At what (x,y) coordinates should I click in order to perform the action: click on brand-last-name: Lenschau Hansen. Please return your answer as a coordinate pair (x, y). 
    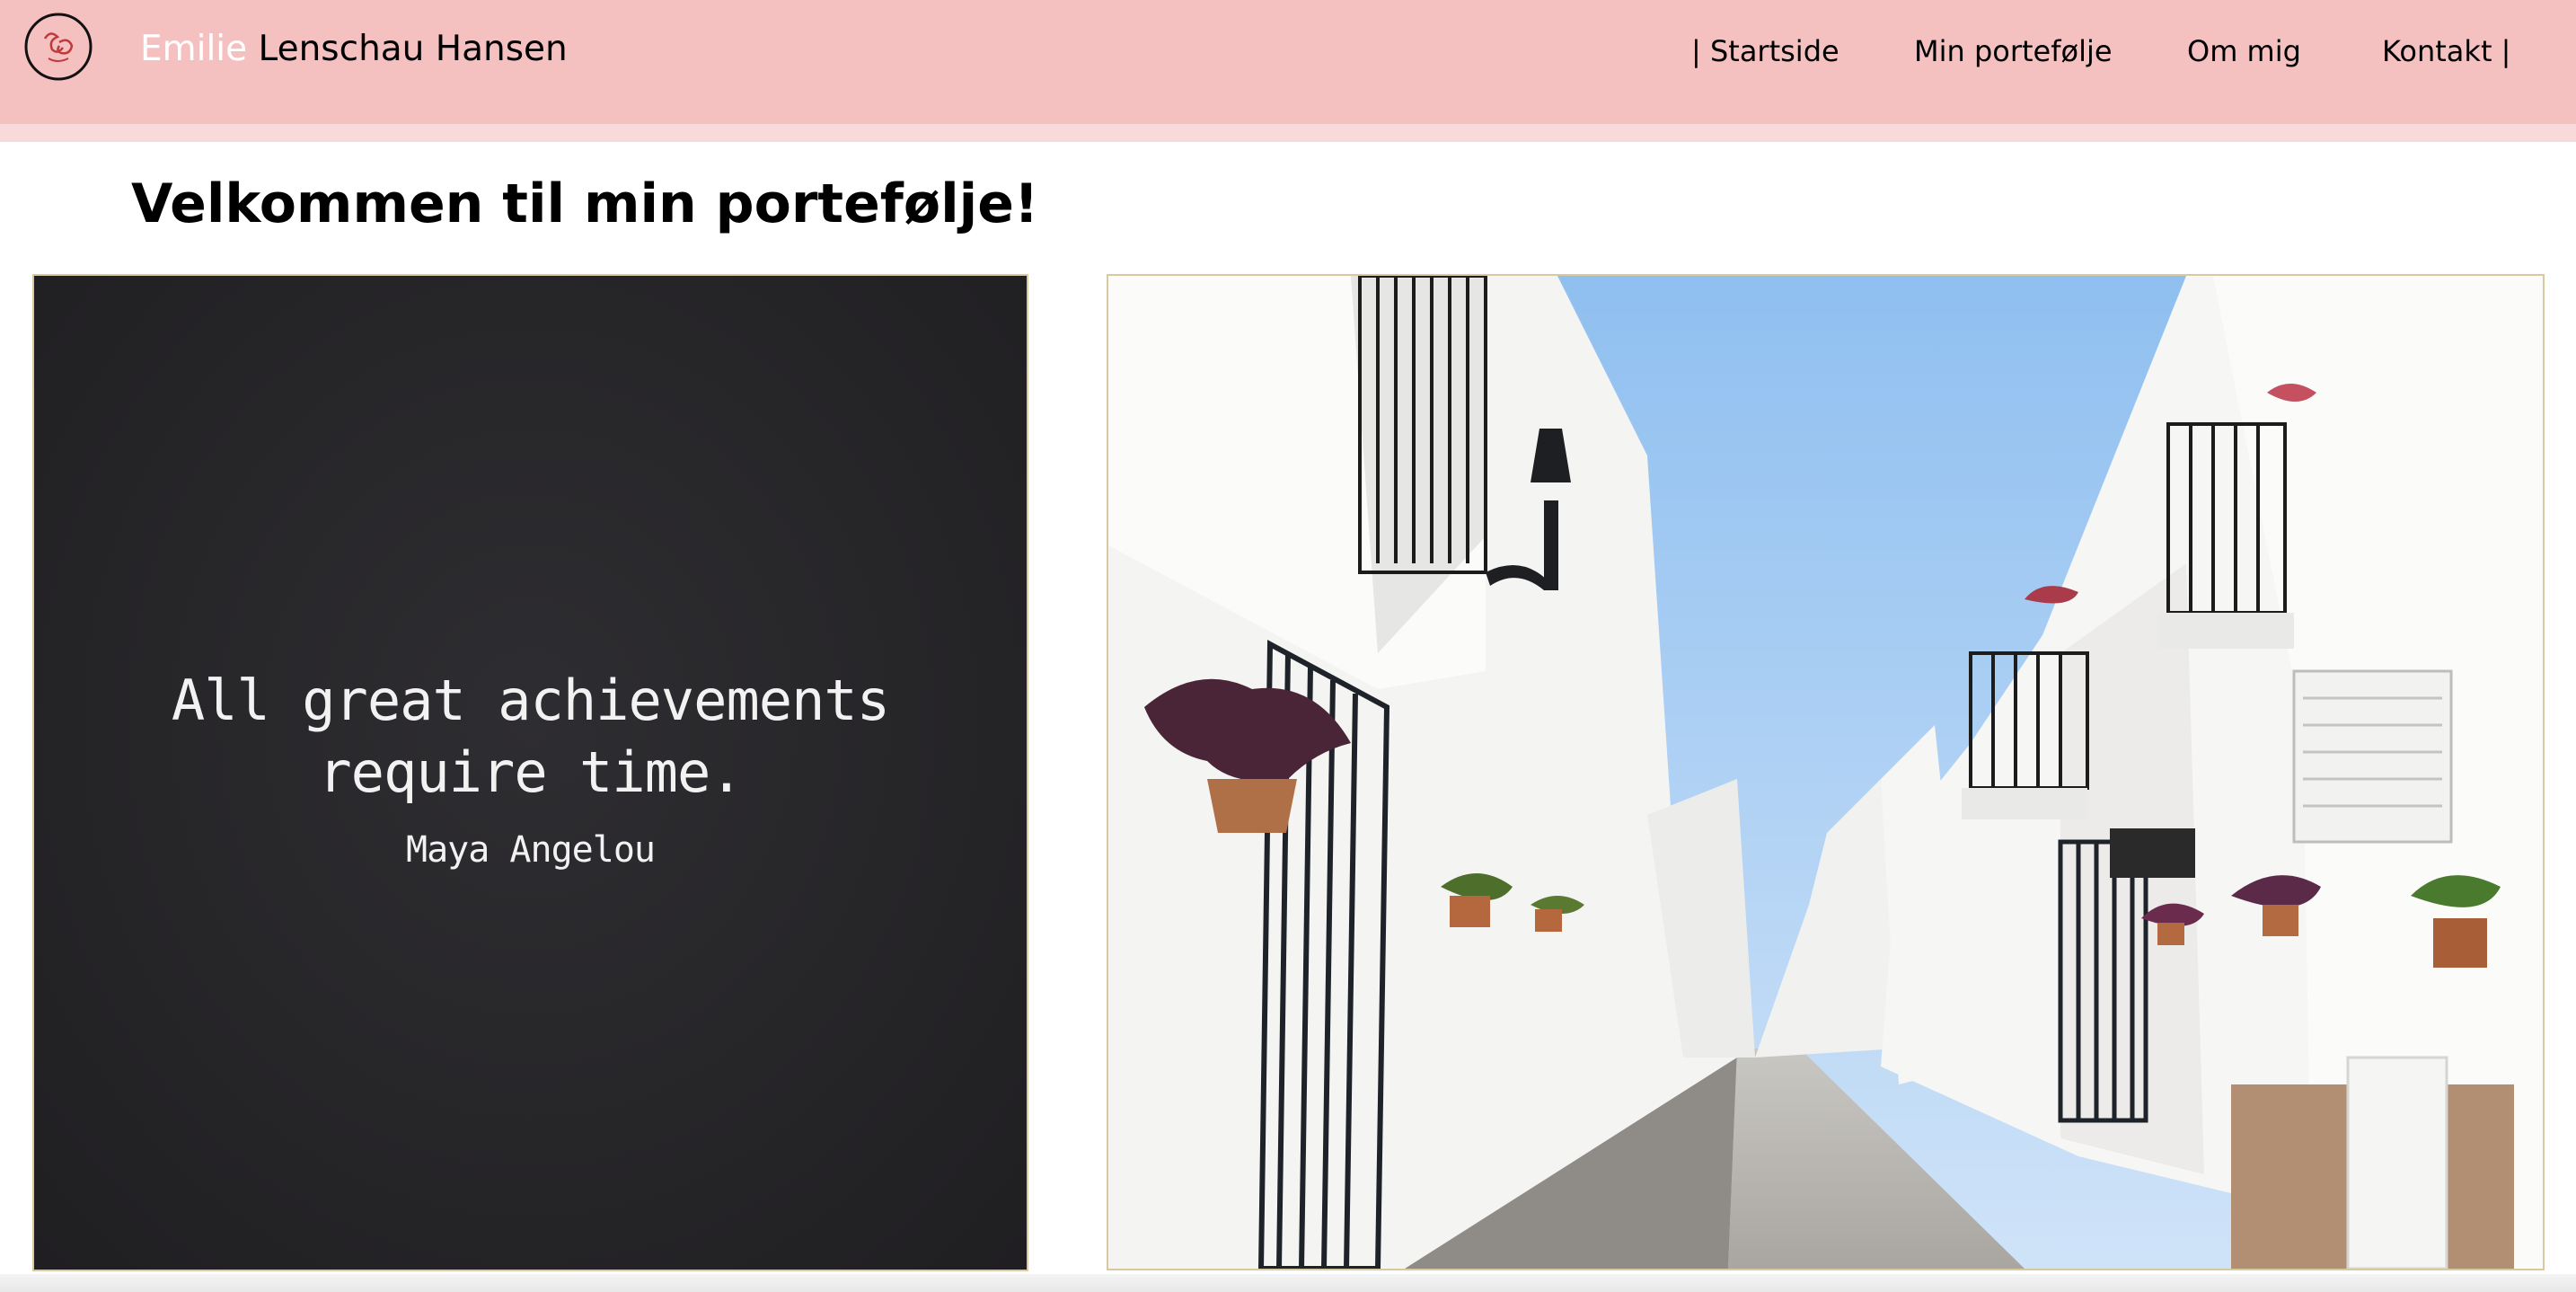
    Looking at the image, I should click on (413, 49).